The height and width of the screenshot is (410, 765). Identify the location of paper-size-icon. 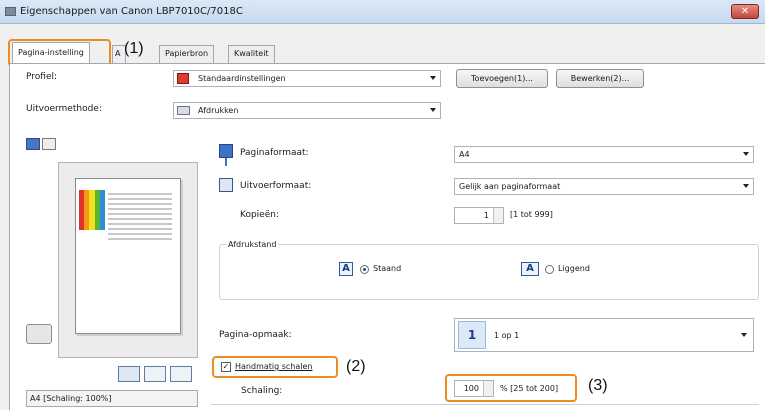
(226, 151).